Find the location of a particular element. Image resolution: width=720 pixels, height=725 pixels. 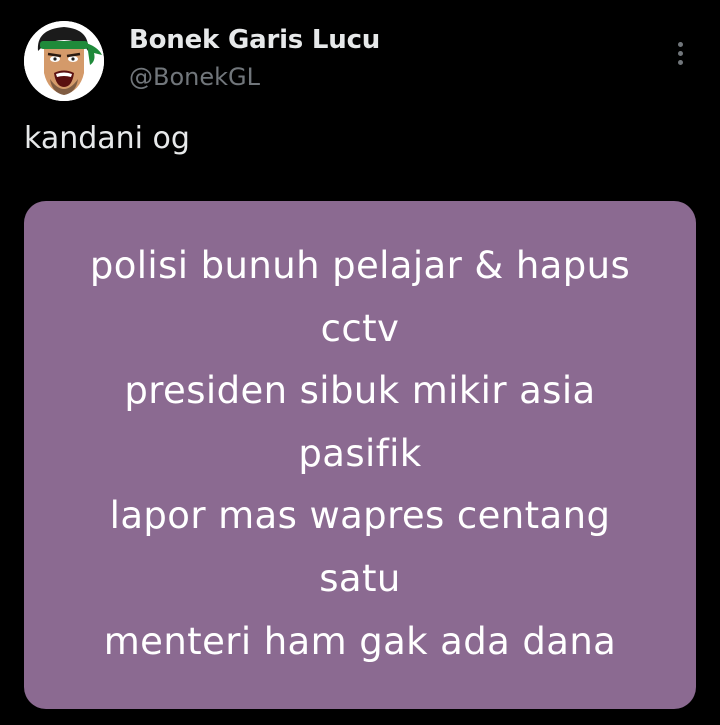

author-handle: @BonekGL is located at coordinates (194, 77).